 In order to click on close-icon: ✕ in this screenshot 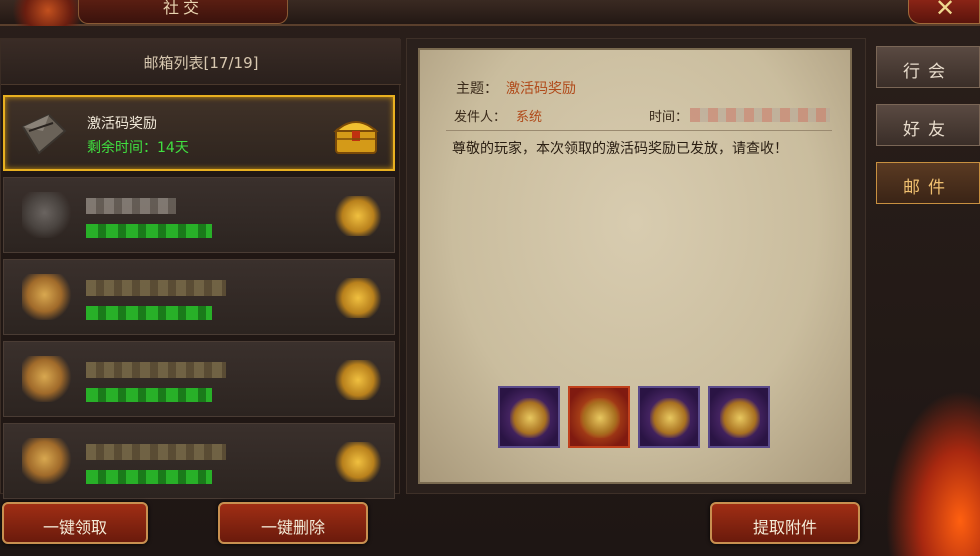, I will do `click(945, 11)`.